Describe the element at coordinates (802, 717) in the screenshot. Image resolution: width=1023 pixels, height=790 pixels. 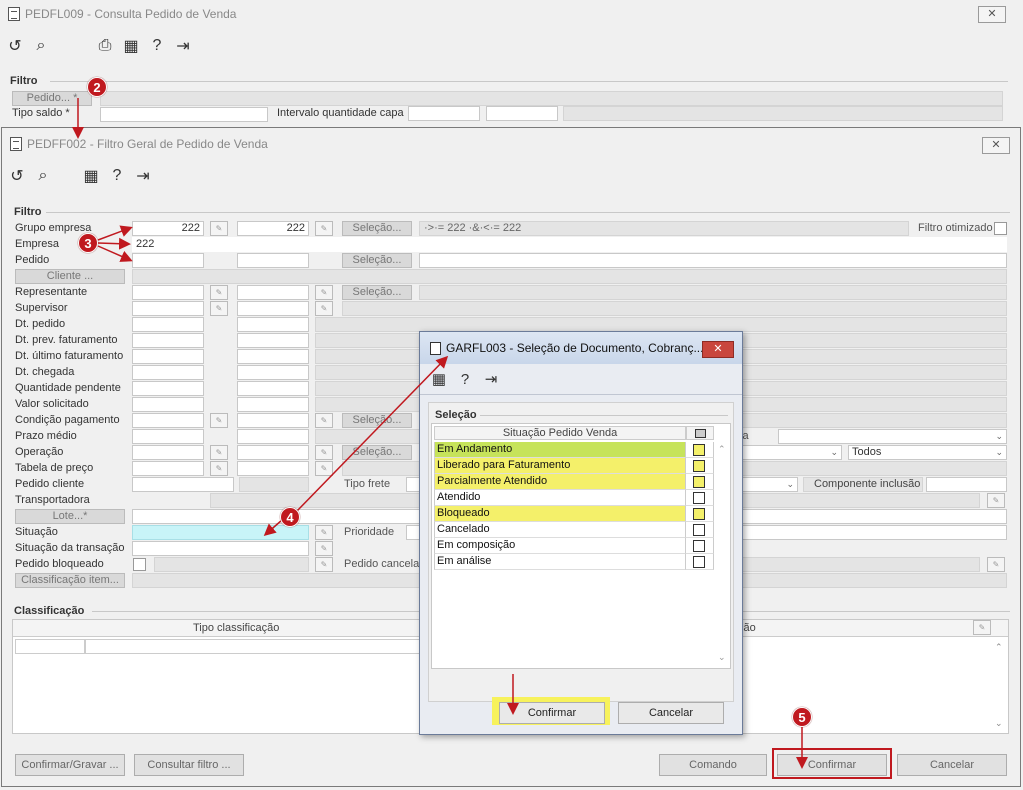
I see `step-marker-5: 5` at that location.